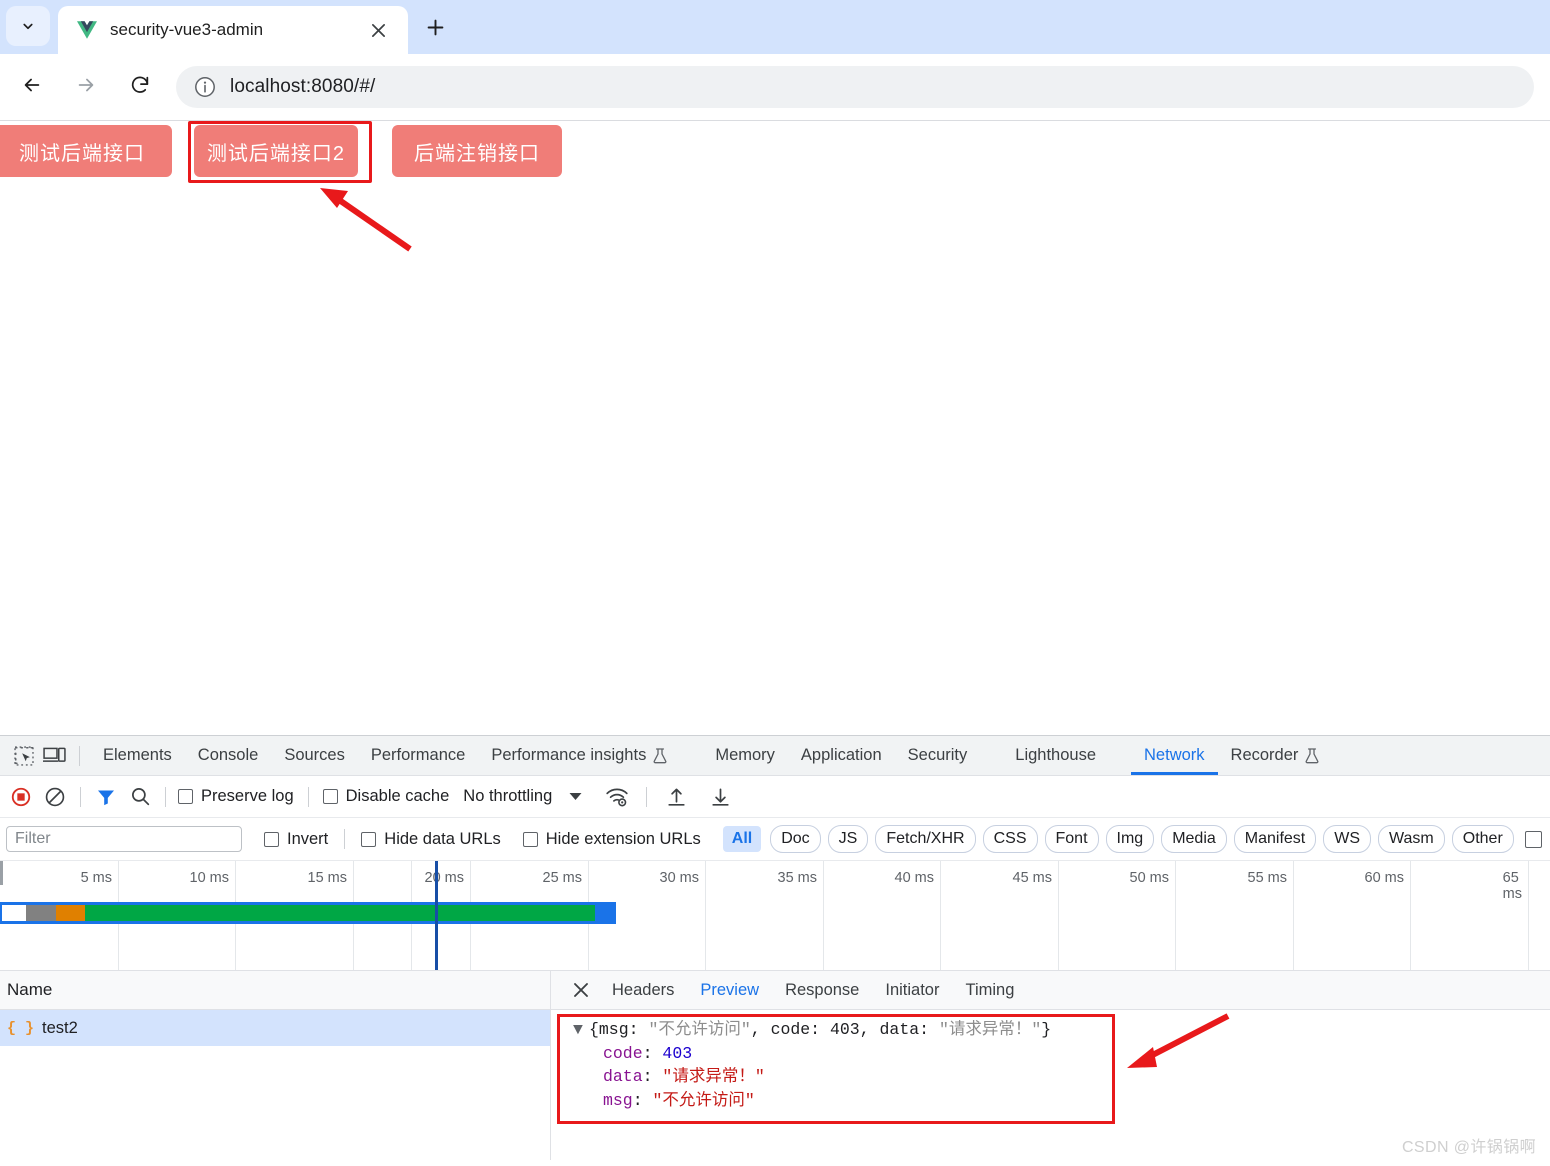 Image resolution: width=1550 pixels, height=1166 pixels. I want to click on detail-tab-preview: Preview, so click(729, 990).